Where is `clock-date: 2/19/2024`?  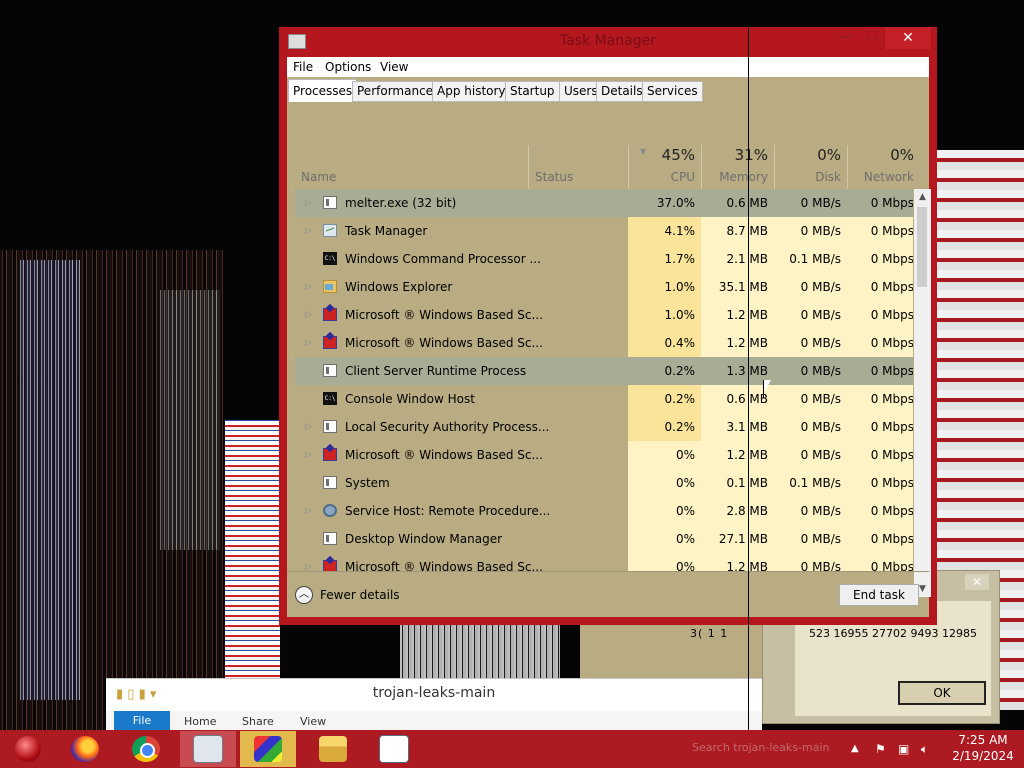 clock-date: 2/19/2024 is located at coordinates (983, 756).